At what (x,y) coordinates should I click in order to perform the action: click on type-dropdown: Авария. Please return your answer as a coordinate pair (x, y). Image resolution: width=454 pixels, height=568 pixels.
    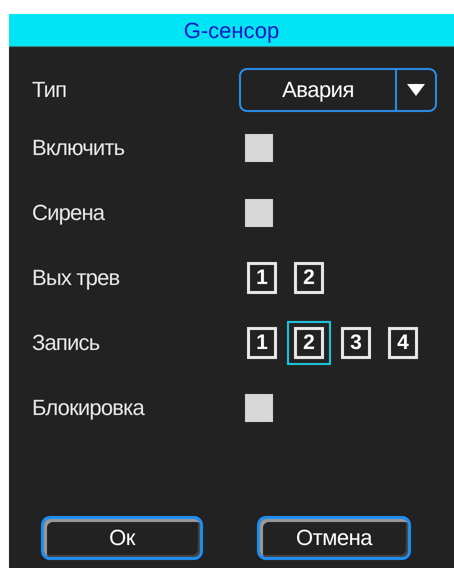
    Looking at the image, I should click on (338, 90).